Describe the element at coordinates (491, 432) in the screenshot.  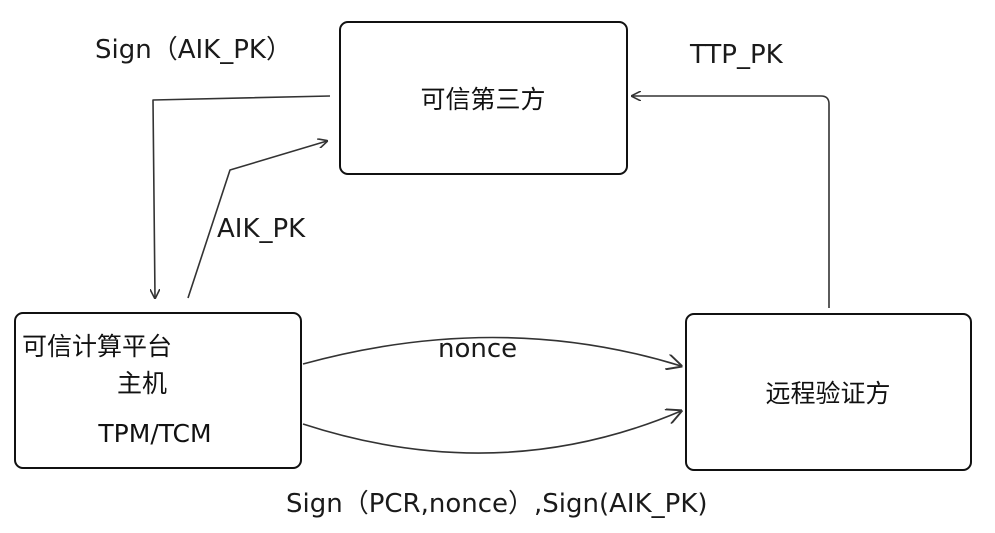
I see `edge-sign-pcr-nonce` at that location.